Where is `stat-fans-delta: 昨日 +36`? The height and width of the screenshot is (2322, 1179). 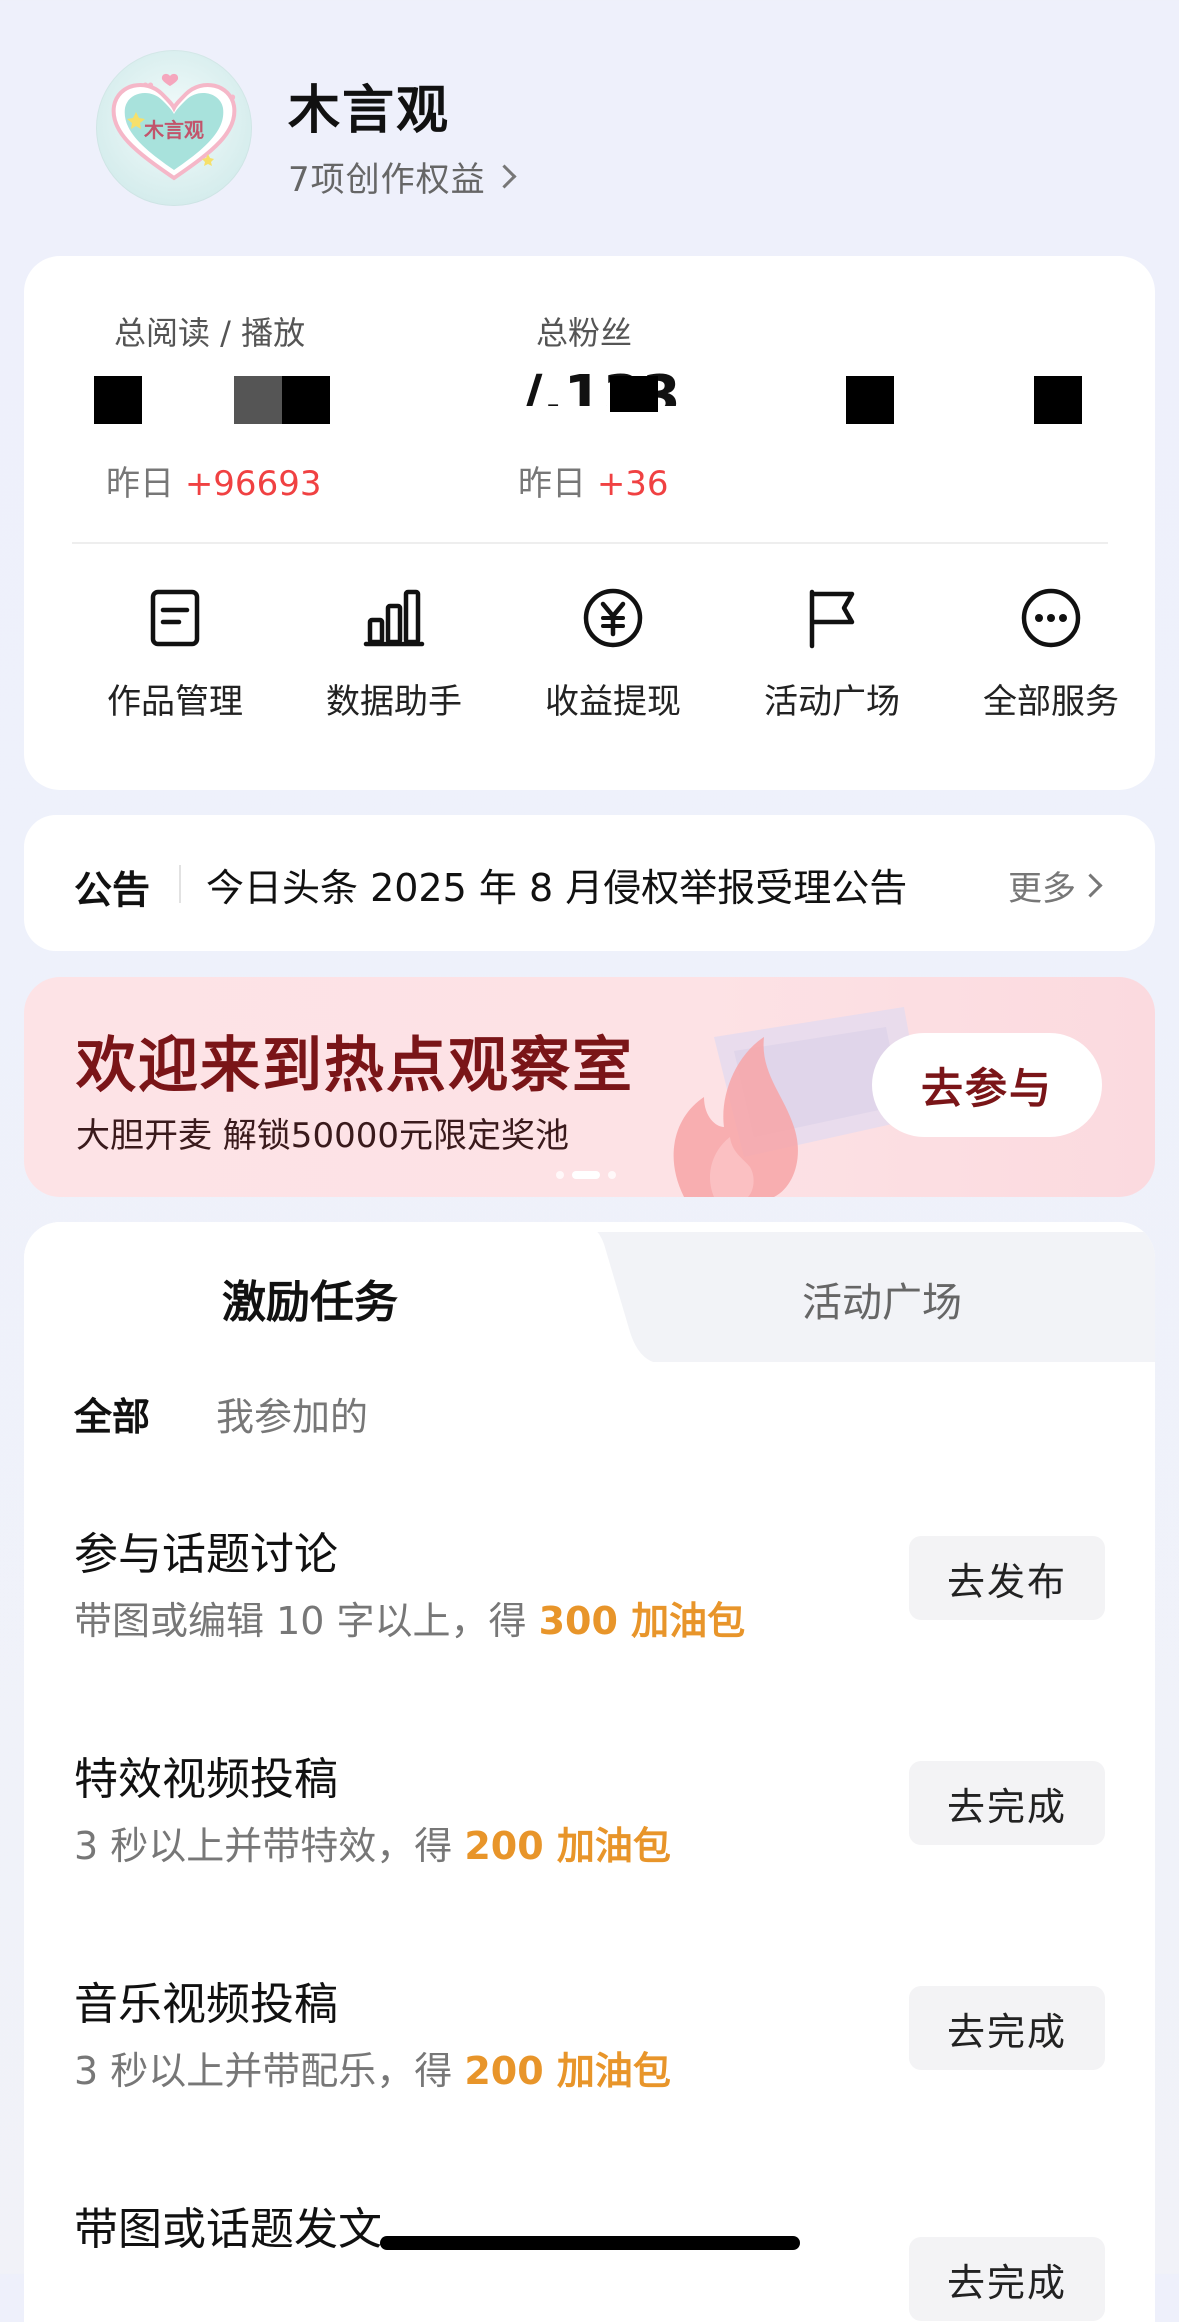 stat-fans-delta: 昨日 +36 is located at coordinates (593, 480).